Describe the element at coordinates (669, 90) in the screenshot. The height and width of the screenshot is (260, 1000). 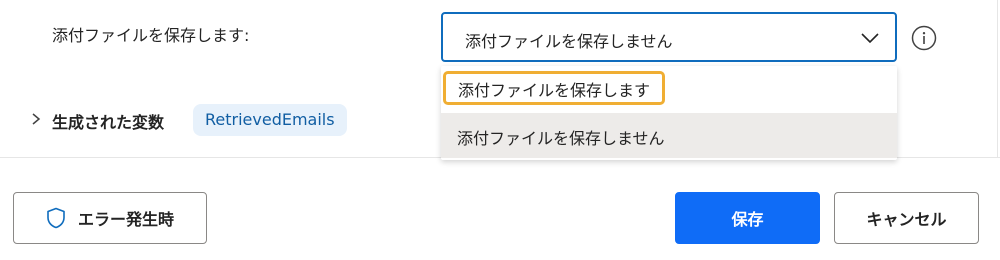
I see `option-save-attachments: 添付ファイルを保存します` at that location.